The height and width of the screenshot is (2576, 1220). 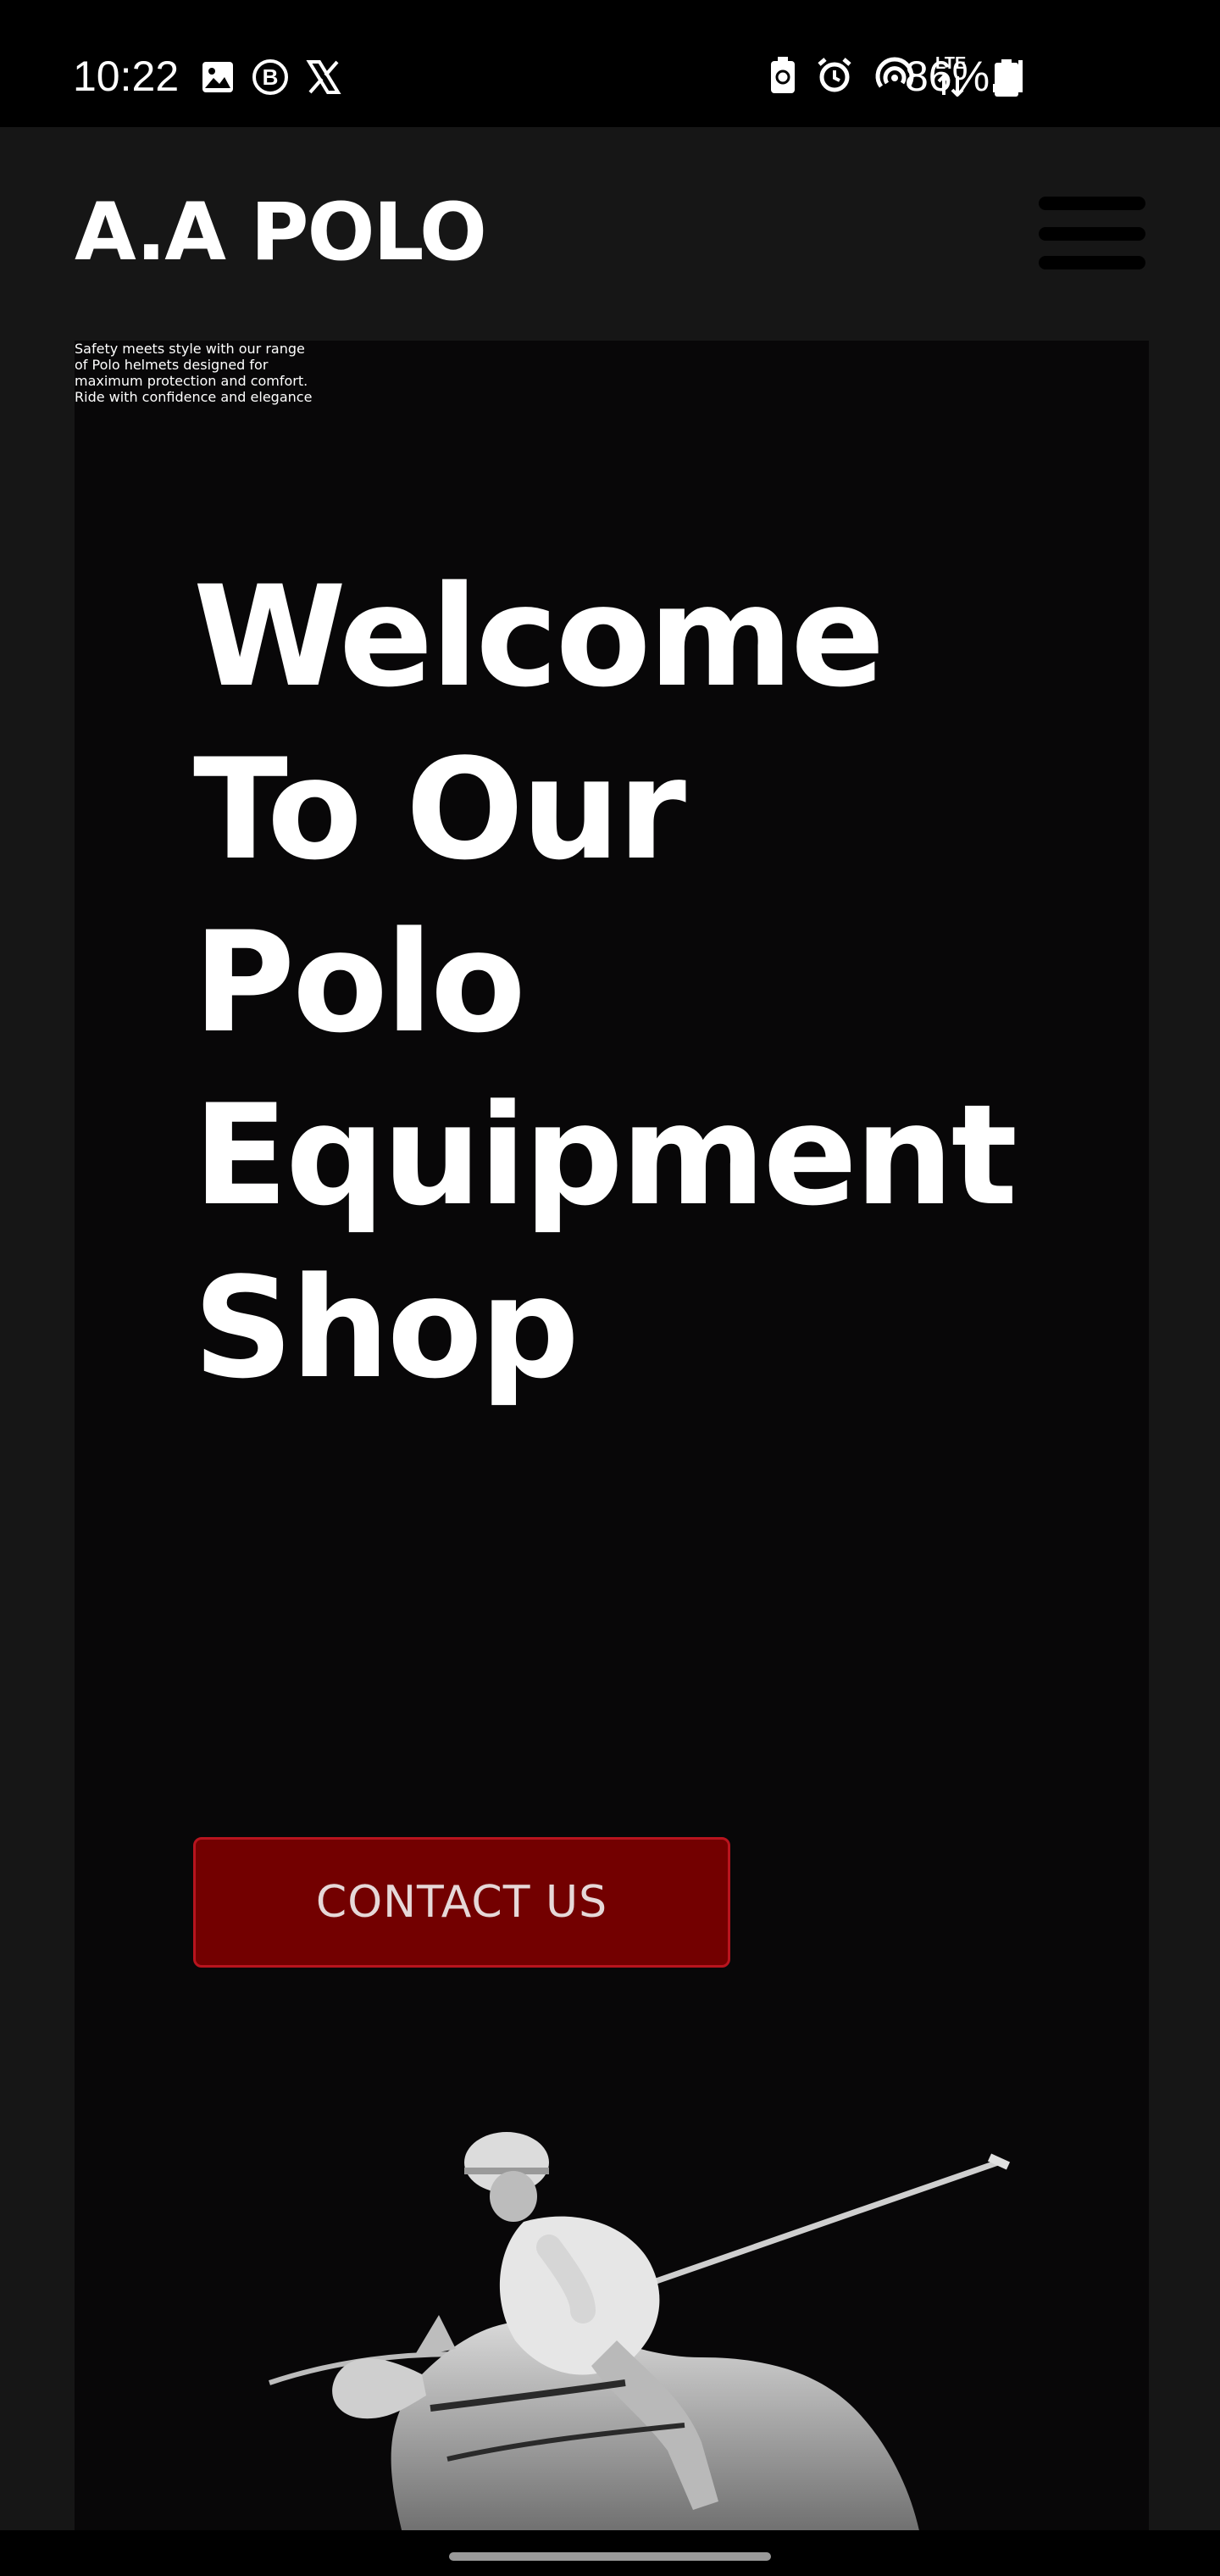 I want to click on recycle-battery-icon, so click(x=783, y=75).